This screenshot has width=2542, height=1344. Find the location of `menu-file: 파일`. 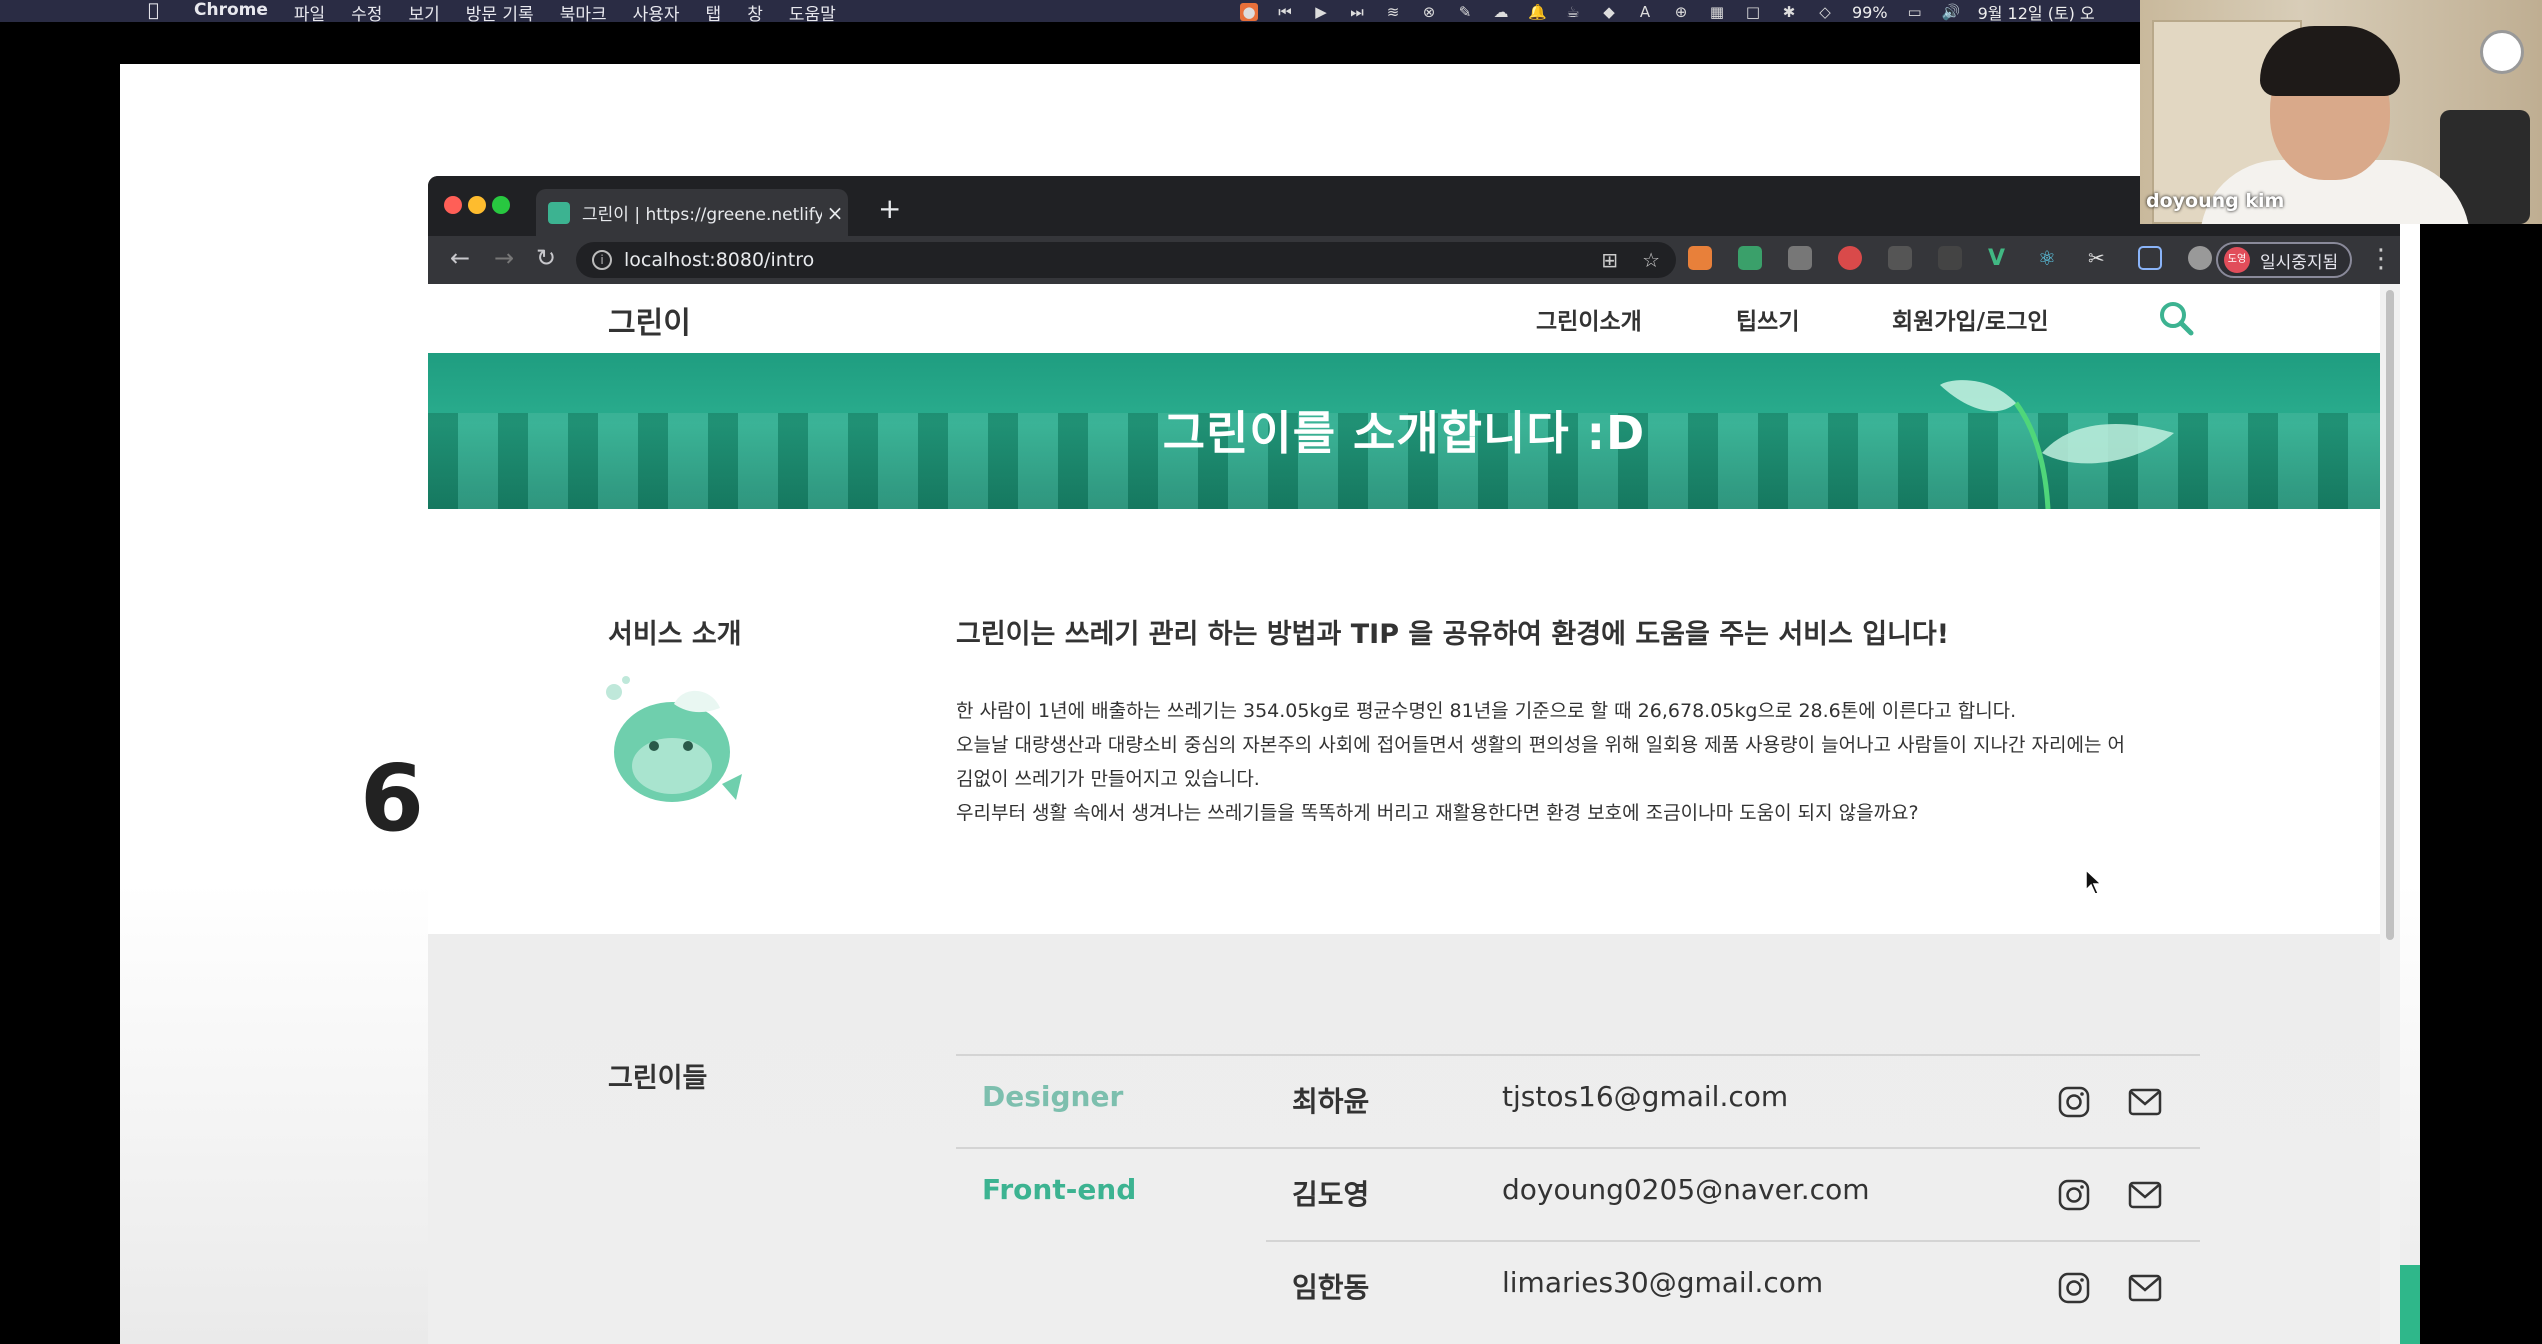

menu-file: 파일 is located at coordinates (309, 12).